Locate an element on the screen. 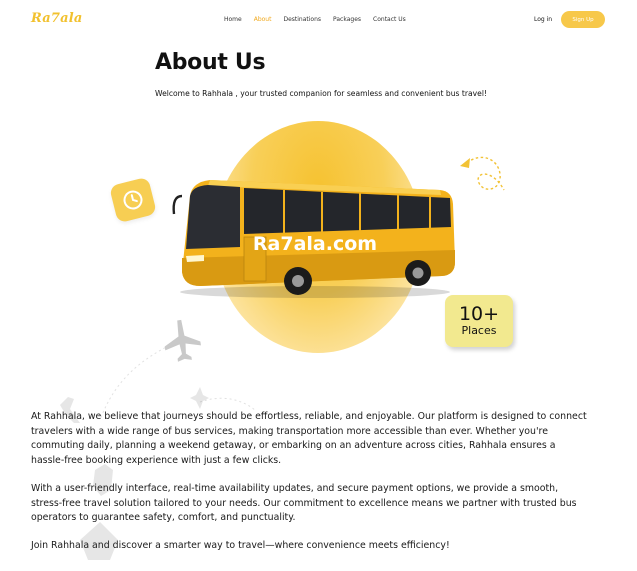 Image resolution: width=637 pixels, height=571 pixels. airplane-icon is located at coordinates (182, 340).